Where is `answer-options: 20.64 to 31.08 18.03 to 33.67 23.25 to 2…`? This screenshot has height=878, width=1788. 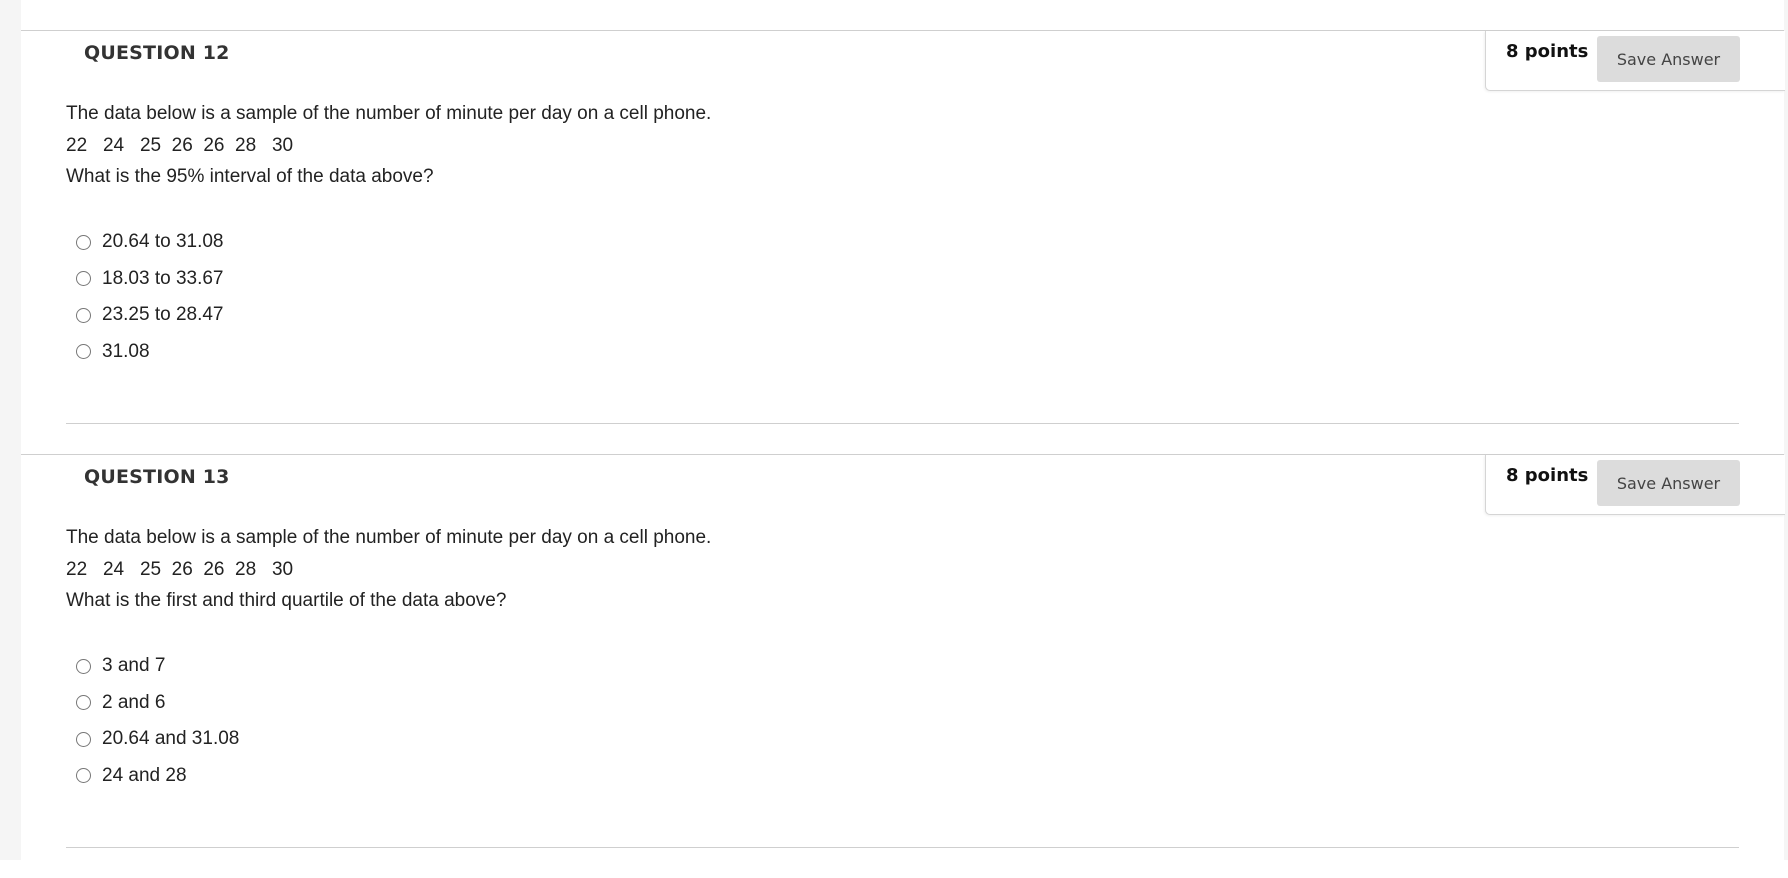 answer-options: 20.64 to 31.08 18.03 to 33.67 23.25 to 2… is located at coordinates (150, 297).